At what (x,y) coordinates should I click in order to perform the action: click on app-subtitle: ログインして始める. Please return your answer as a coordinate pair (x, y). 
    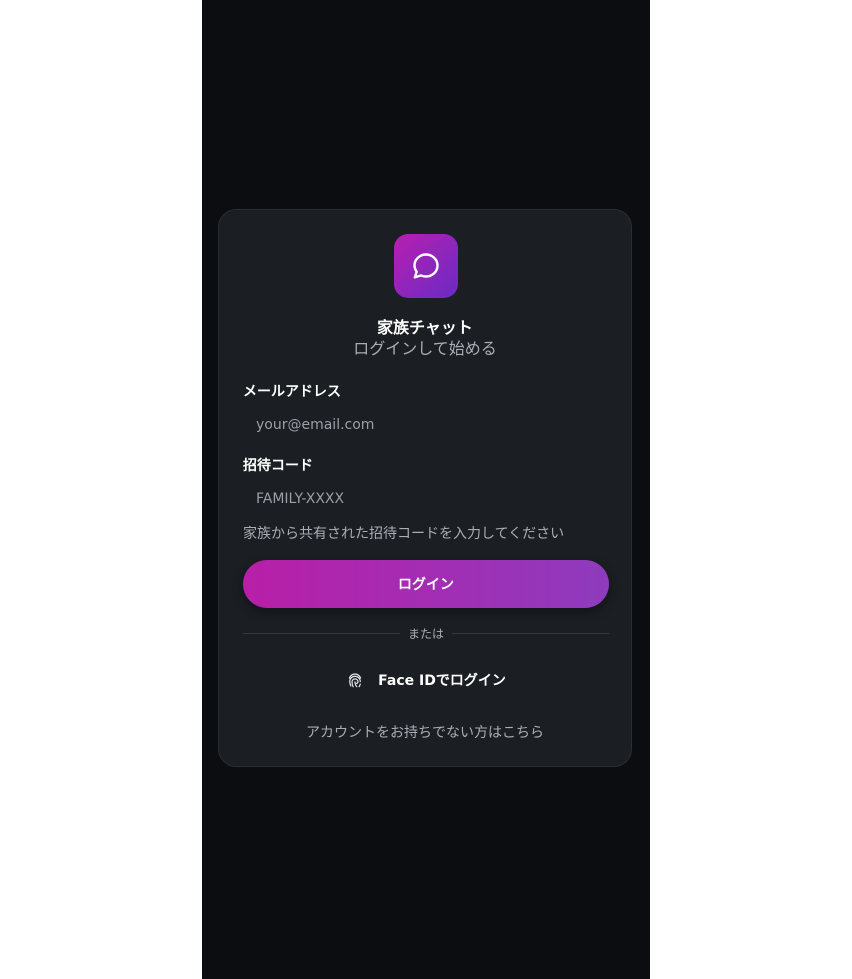
    Looking at the image, I should click on (425, 348).